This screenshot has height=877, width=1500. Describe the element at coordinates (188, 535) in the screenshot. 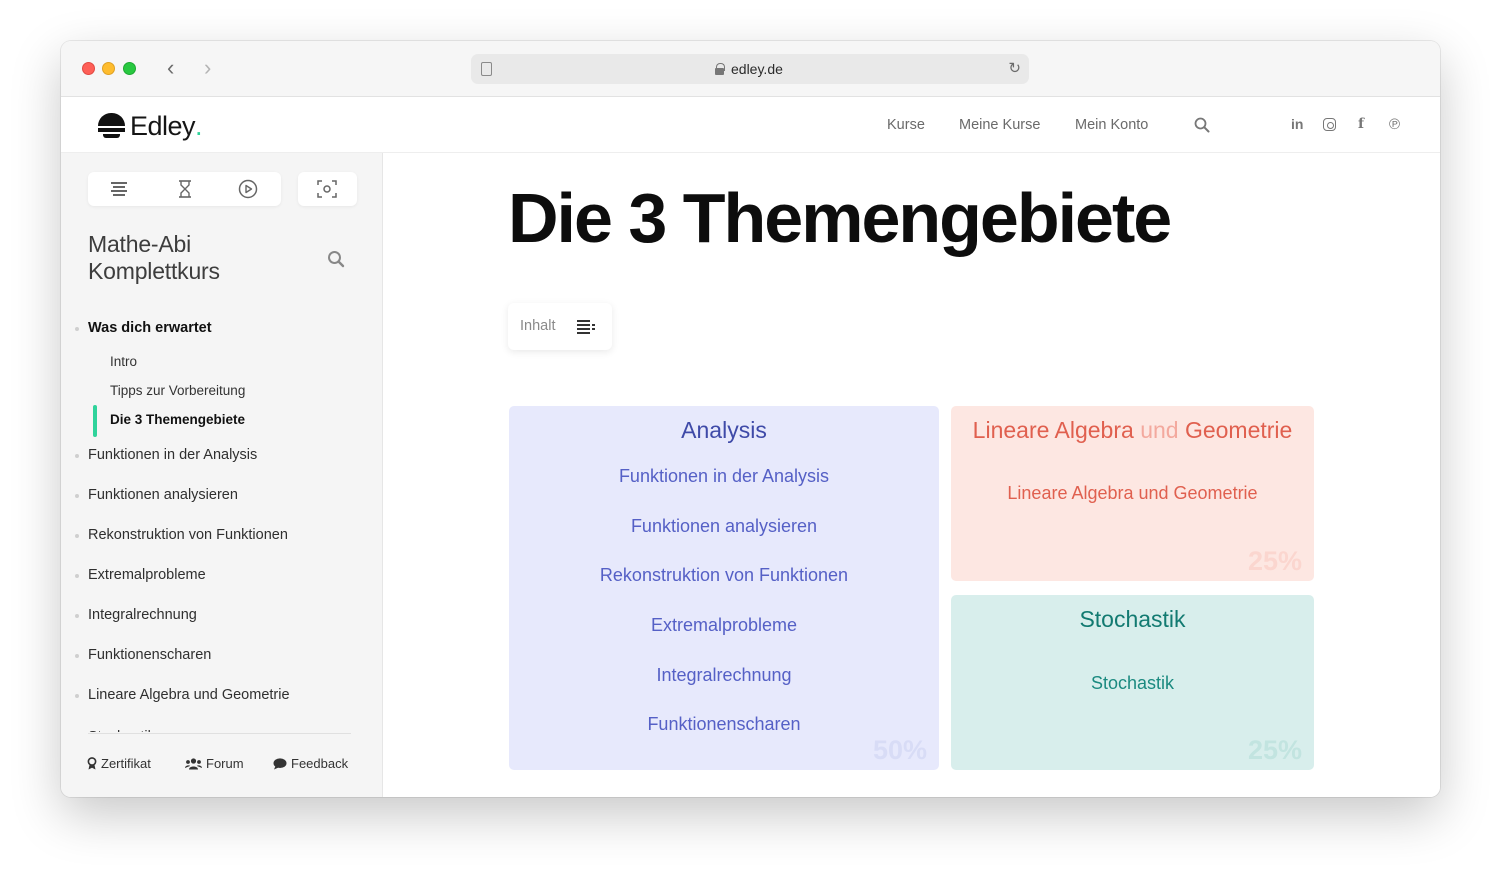

I see `chapter-label: Rekonstruktion von Funktionen` at that location.